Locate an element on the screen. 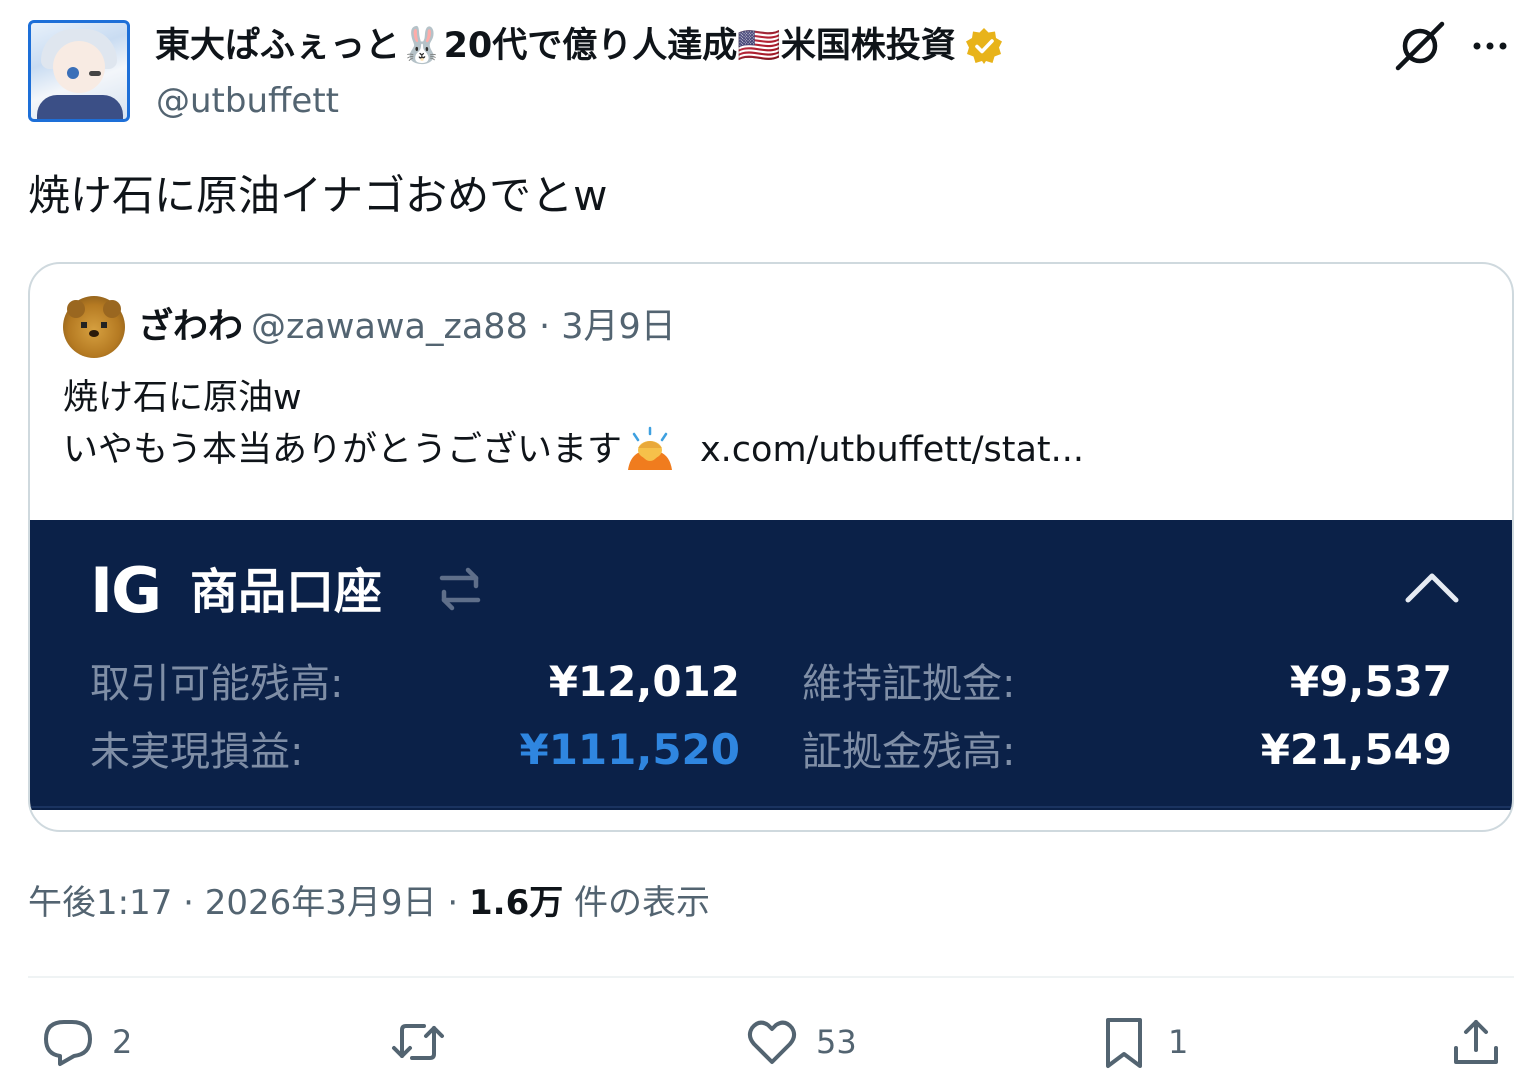 The image size is (1527, 1090). margin-balance-value: ¥21,549 is located at coordinates (1356, 749).